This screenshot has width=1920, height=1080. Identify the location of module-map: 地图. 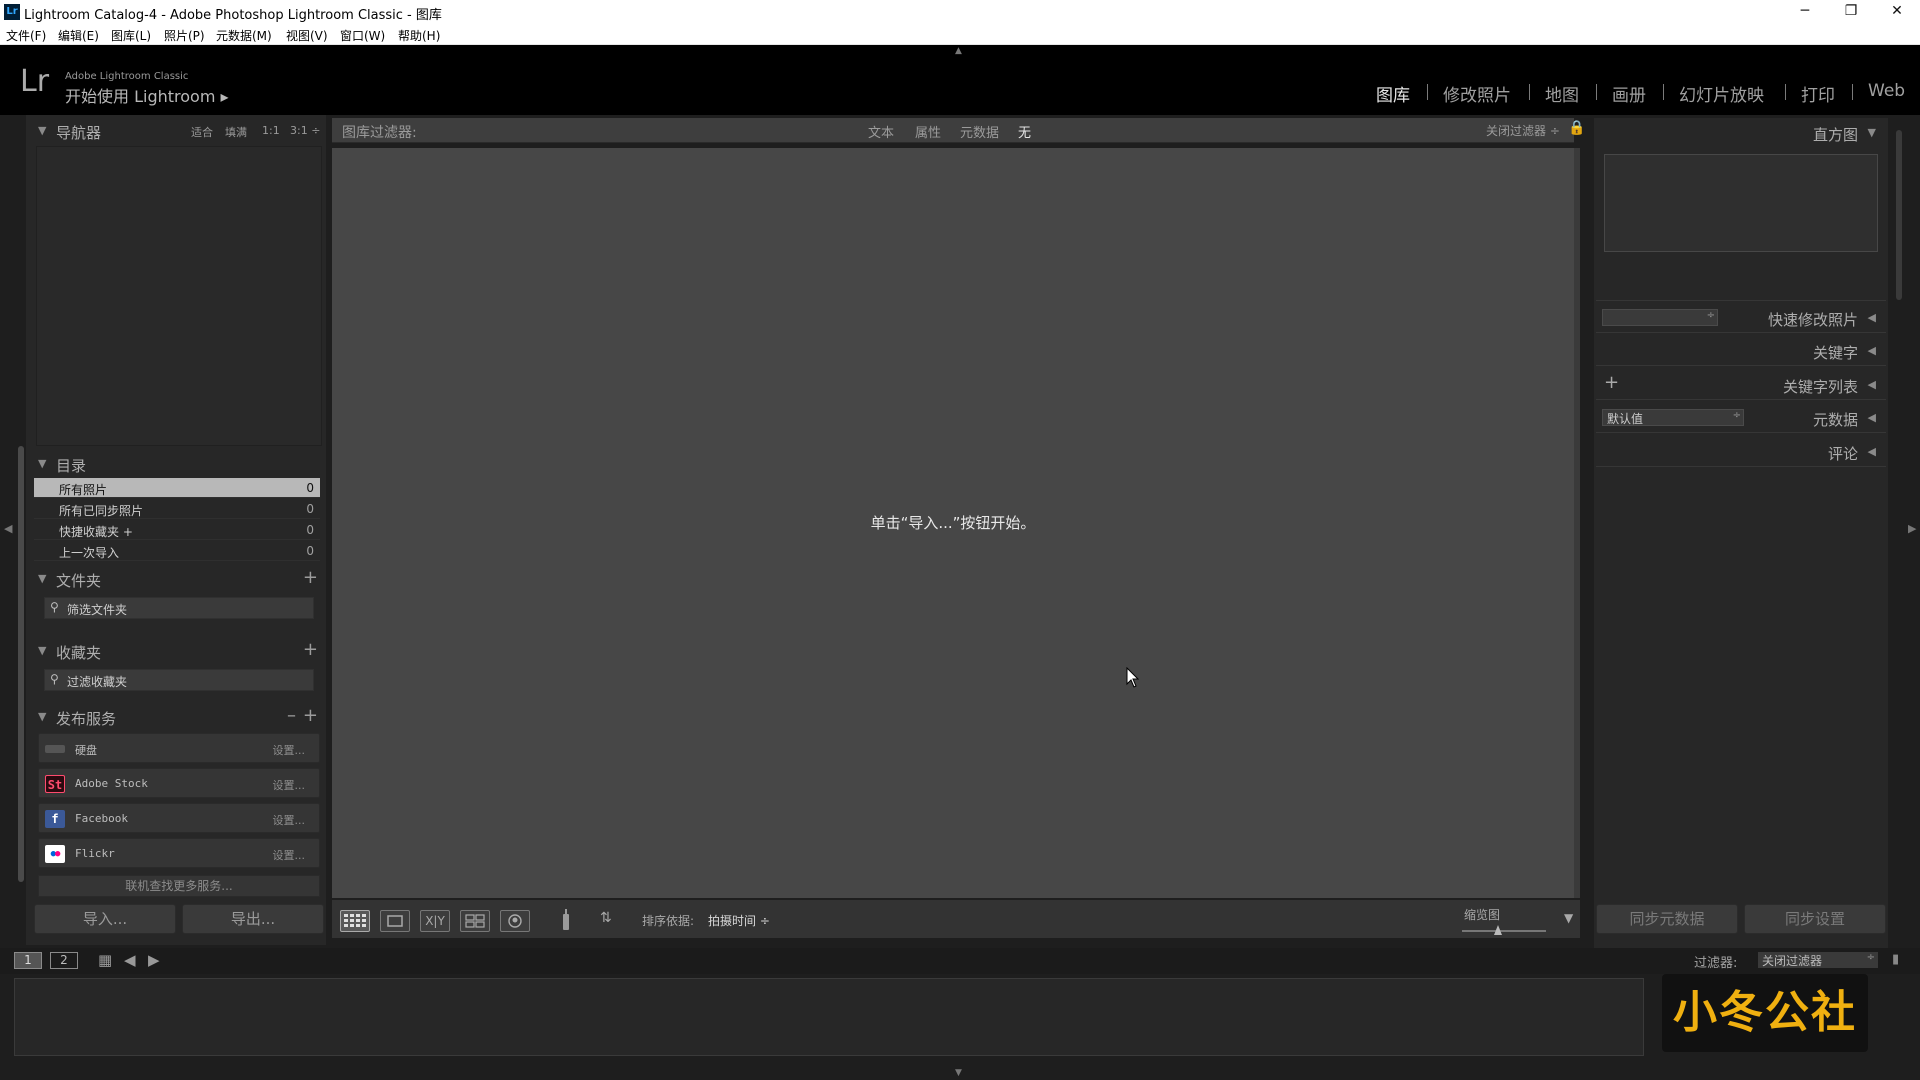
(1562, 93).